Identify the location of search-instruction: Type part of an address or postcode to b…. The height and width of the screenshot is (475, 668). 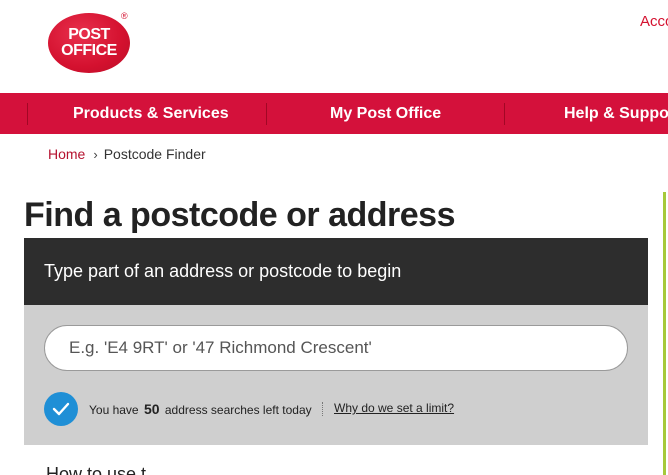
(223, 271).